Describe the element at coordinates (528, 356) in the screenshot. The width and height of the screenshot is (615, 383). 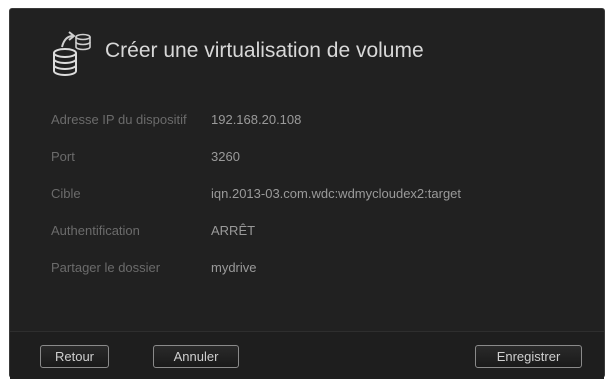
I see `save-button: Enregistrer` at that location.